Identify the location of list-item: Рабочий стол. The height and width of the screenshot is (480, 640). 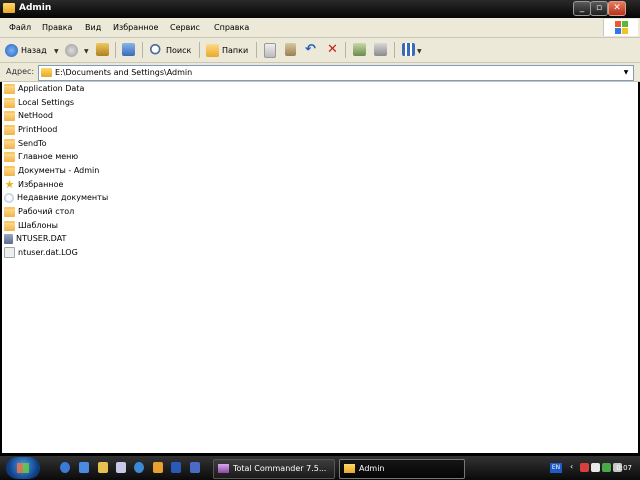
(39, 211).